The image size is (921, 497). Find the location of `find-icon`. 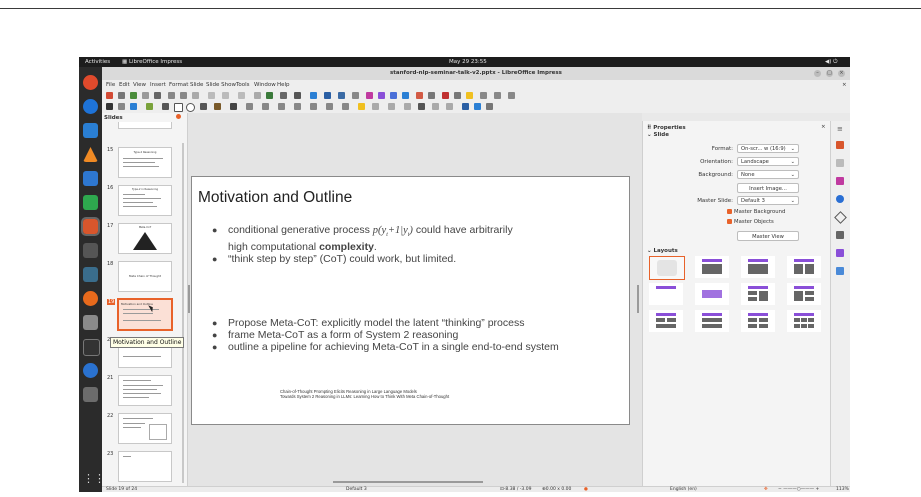

find-icon is located at coordinates (257, 95).